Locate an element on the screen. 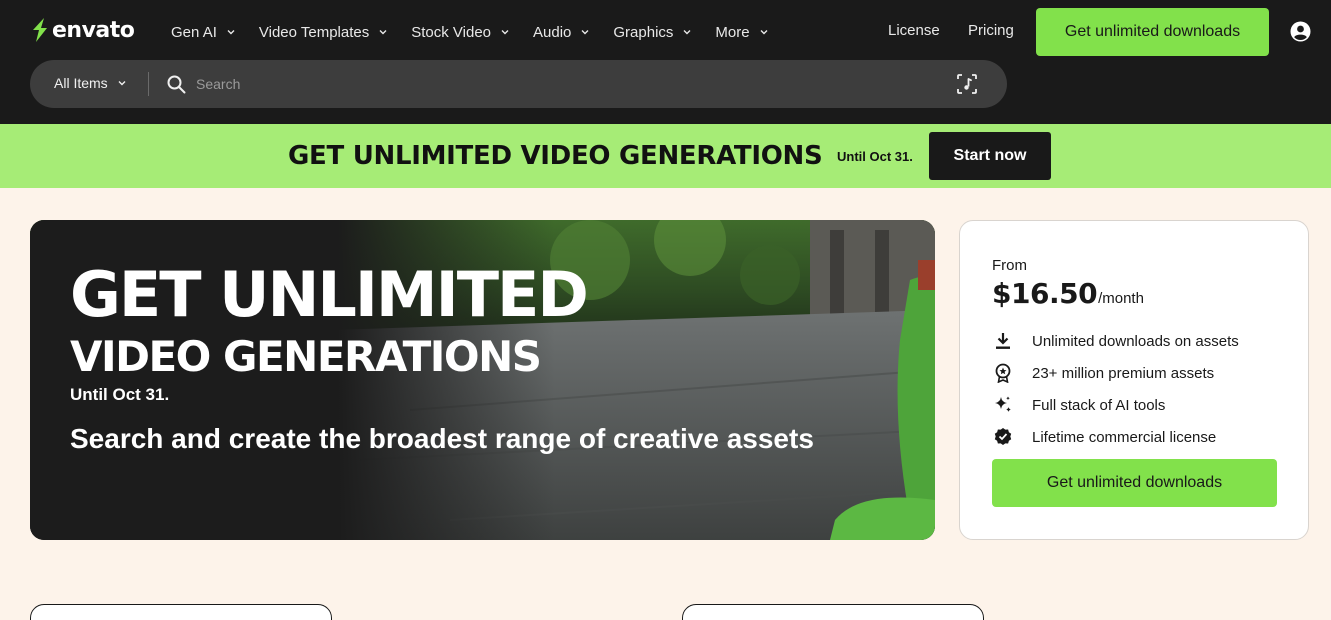  start-now-button: Start now is located at coordinates (990, 156).